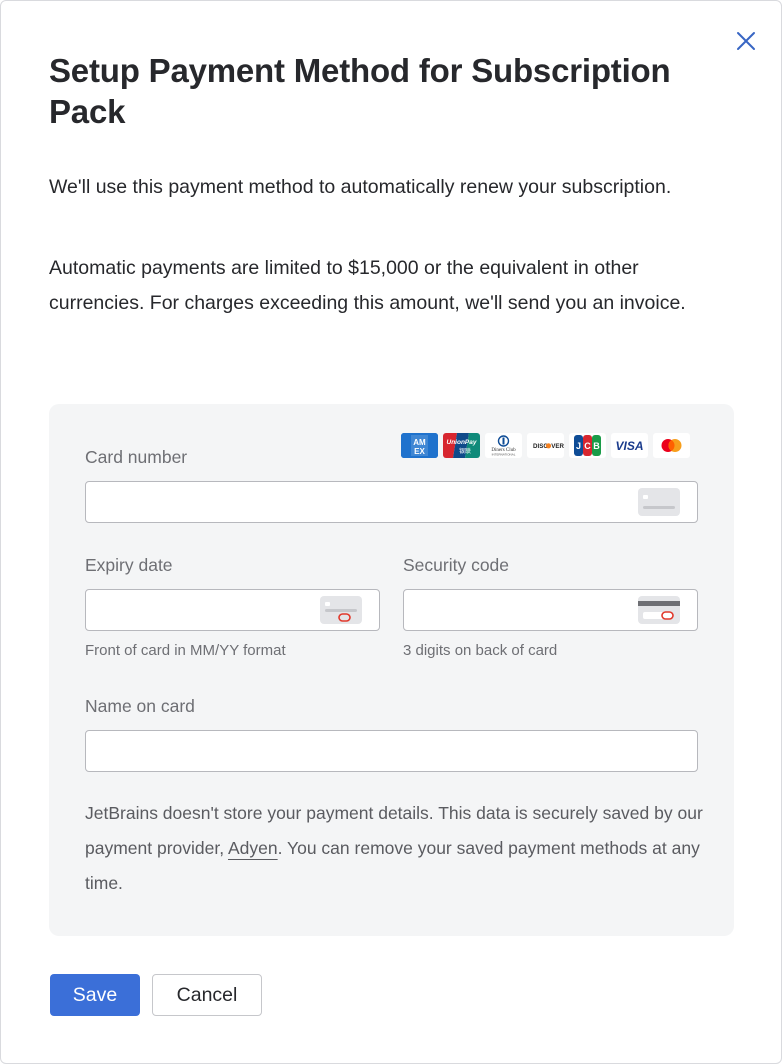 This screenshot has width=782, height=1064. I want to click on cancel-button: Cancel, so click(207, 995).